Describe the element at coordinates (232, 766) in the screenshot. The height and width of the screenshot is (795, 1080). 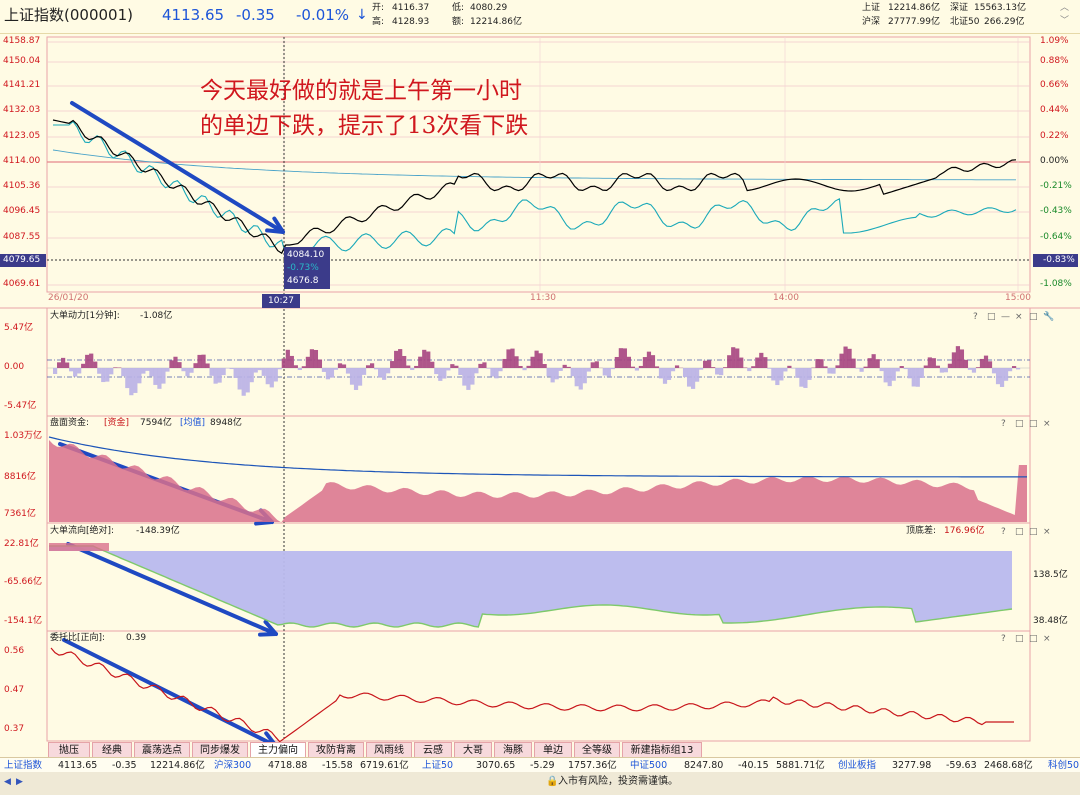
I see `quote-index-name: 沪深300` at that location.